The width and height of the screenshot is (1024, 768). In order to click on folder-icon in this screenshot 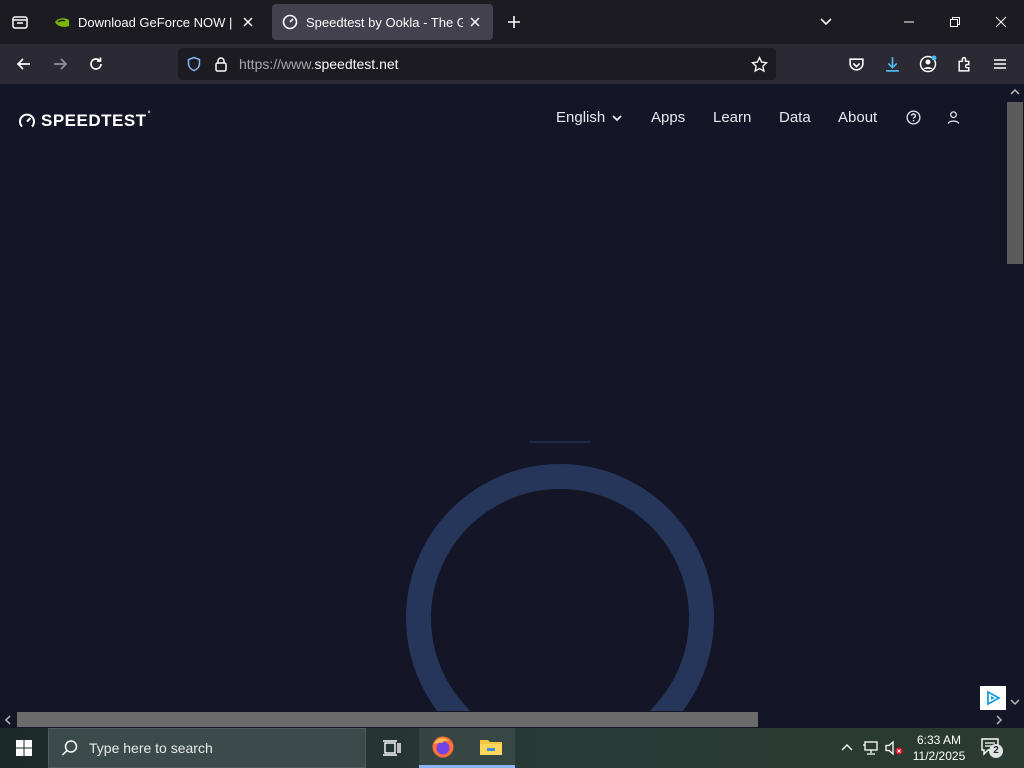, I will do `click(491, 747)`.